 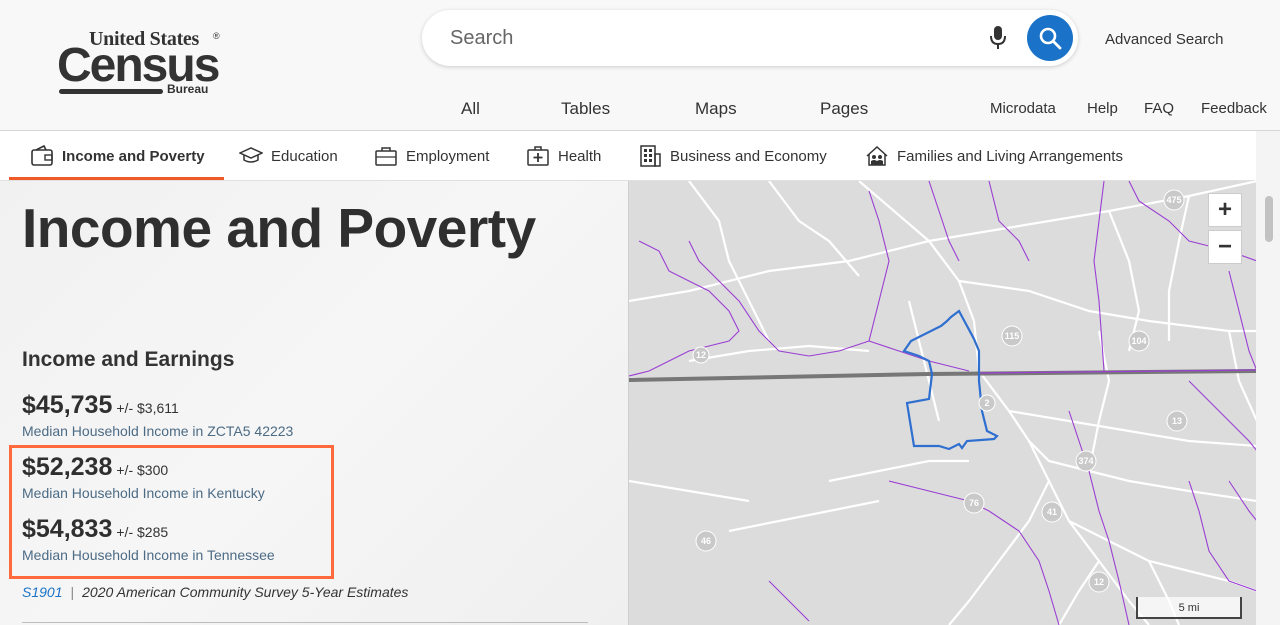 What do you see at coordinates (1138, 341) in the screenshot?
I see `svg-text: 104` at bounding box center [1138, 341].